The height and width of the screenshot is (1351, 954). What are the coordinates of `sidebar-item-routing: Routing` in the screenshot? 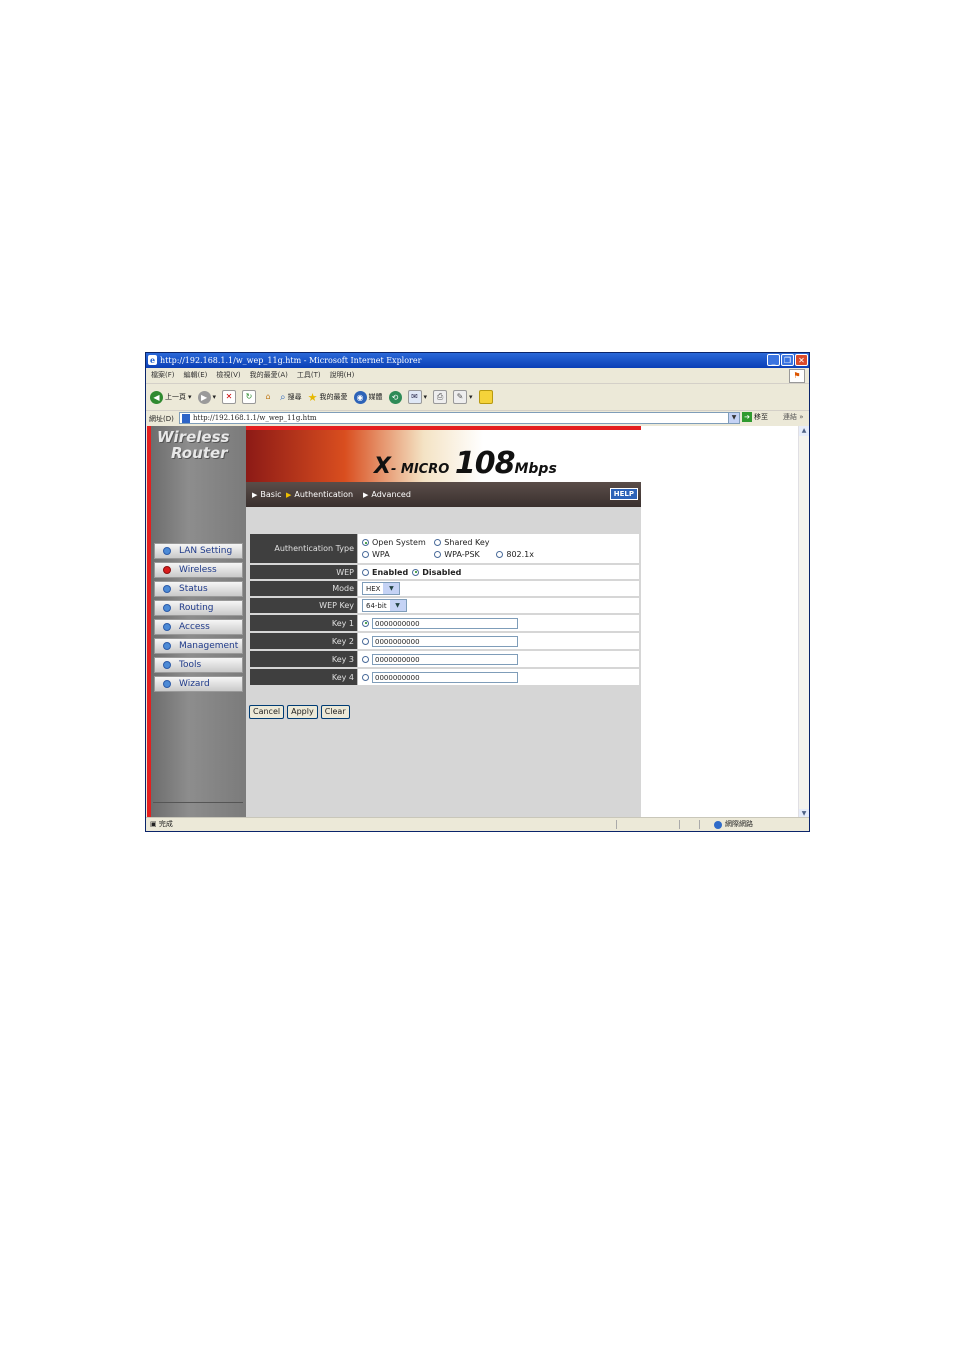 It's located at (198, 608).